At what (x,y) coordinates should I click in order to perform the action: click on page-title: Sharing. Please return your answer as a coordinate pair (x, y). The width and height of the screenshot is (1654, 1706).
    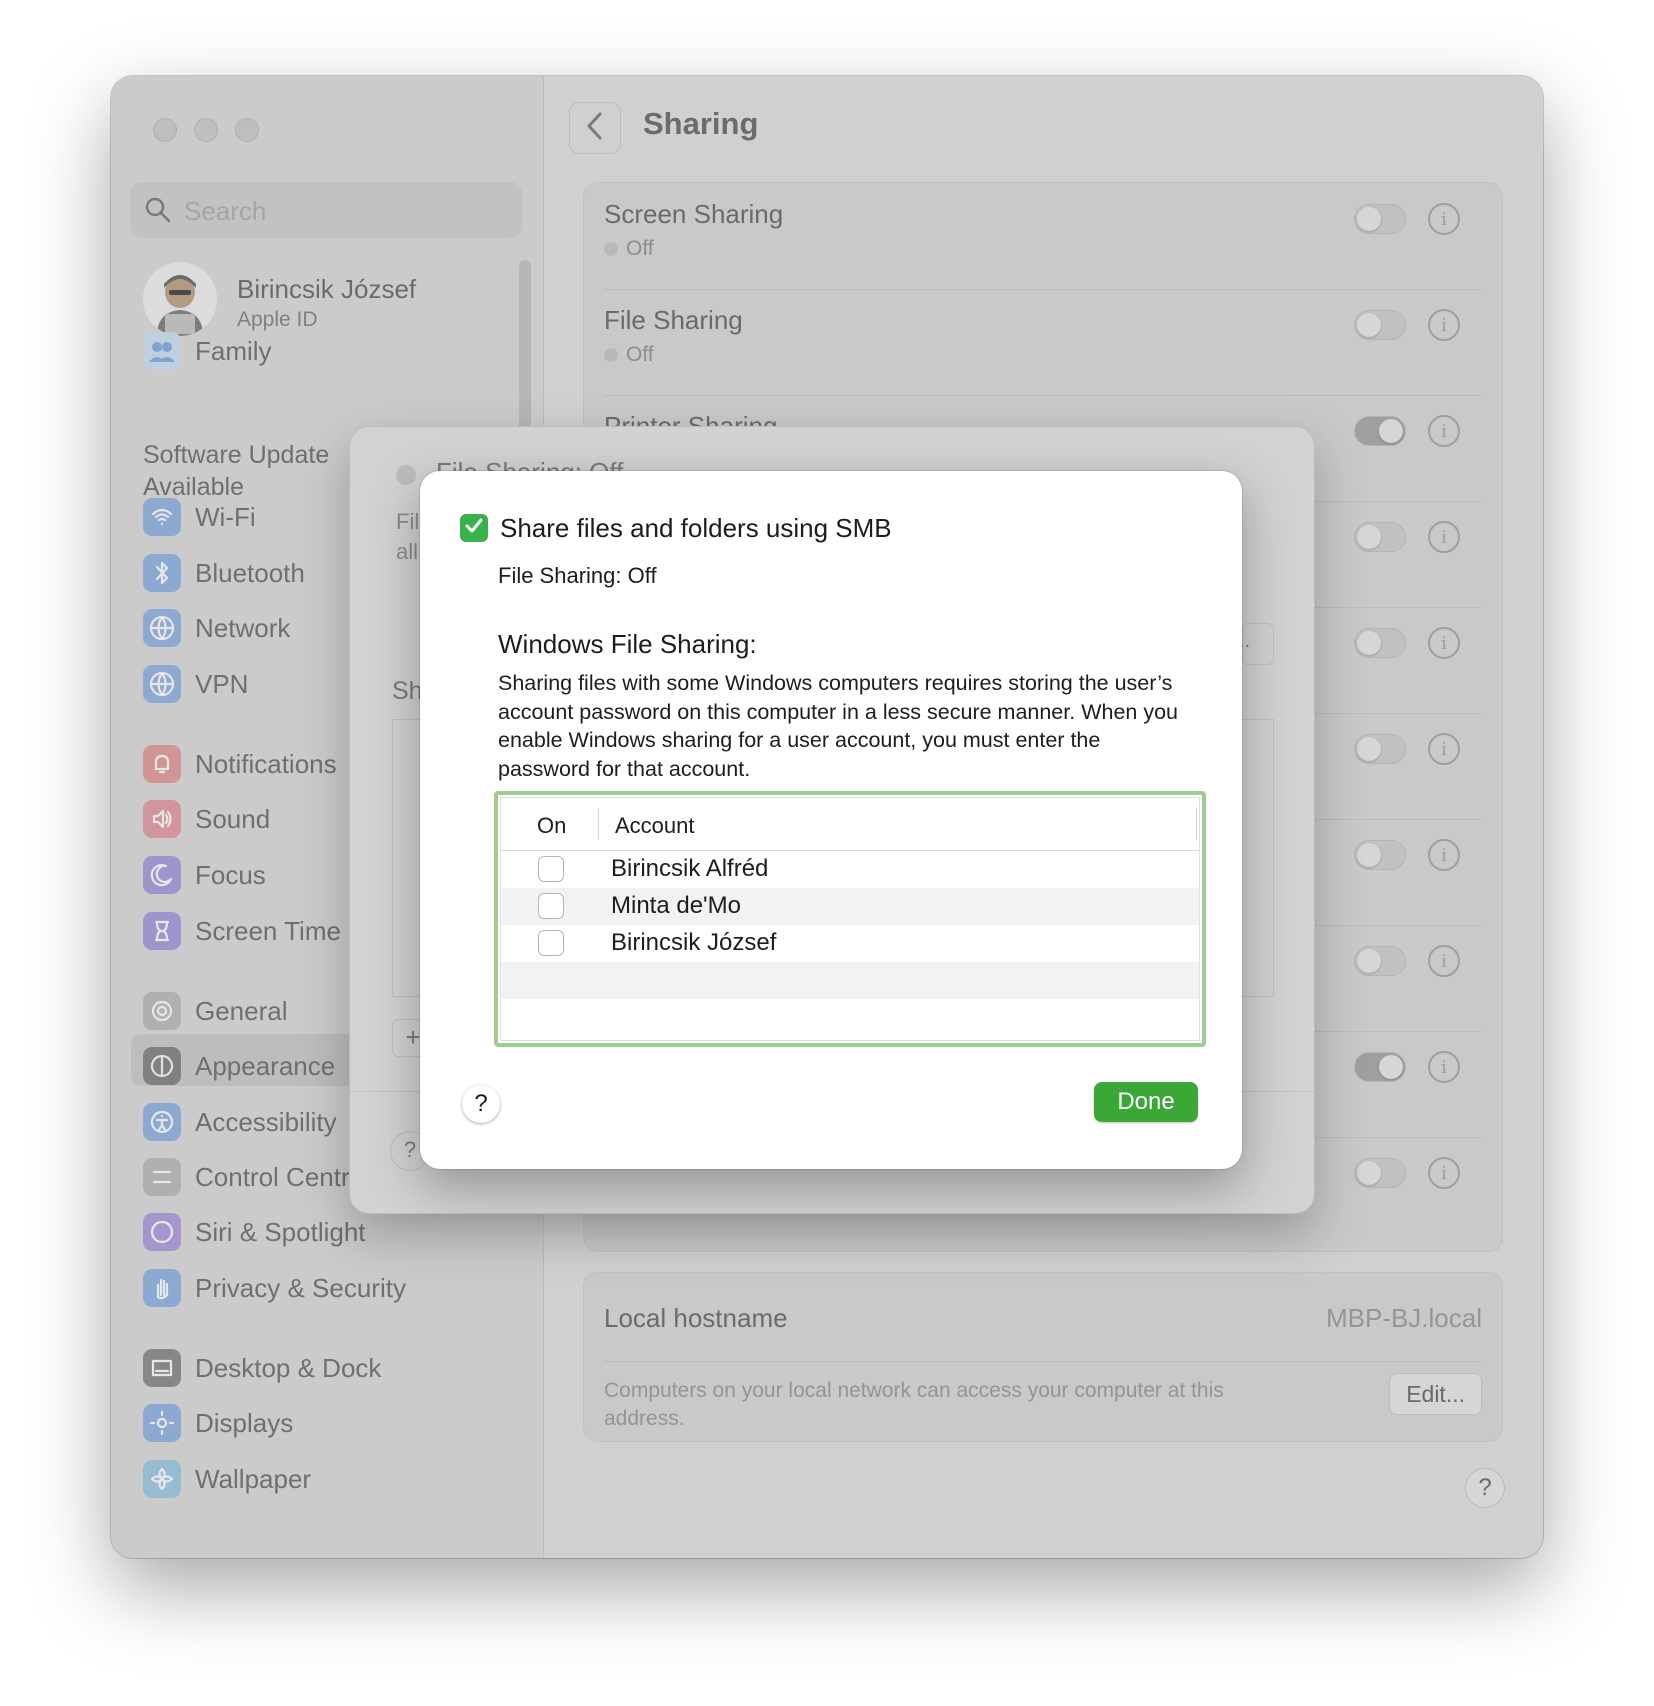
    Looking at the image, I should click on (701, 123).